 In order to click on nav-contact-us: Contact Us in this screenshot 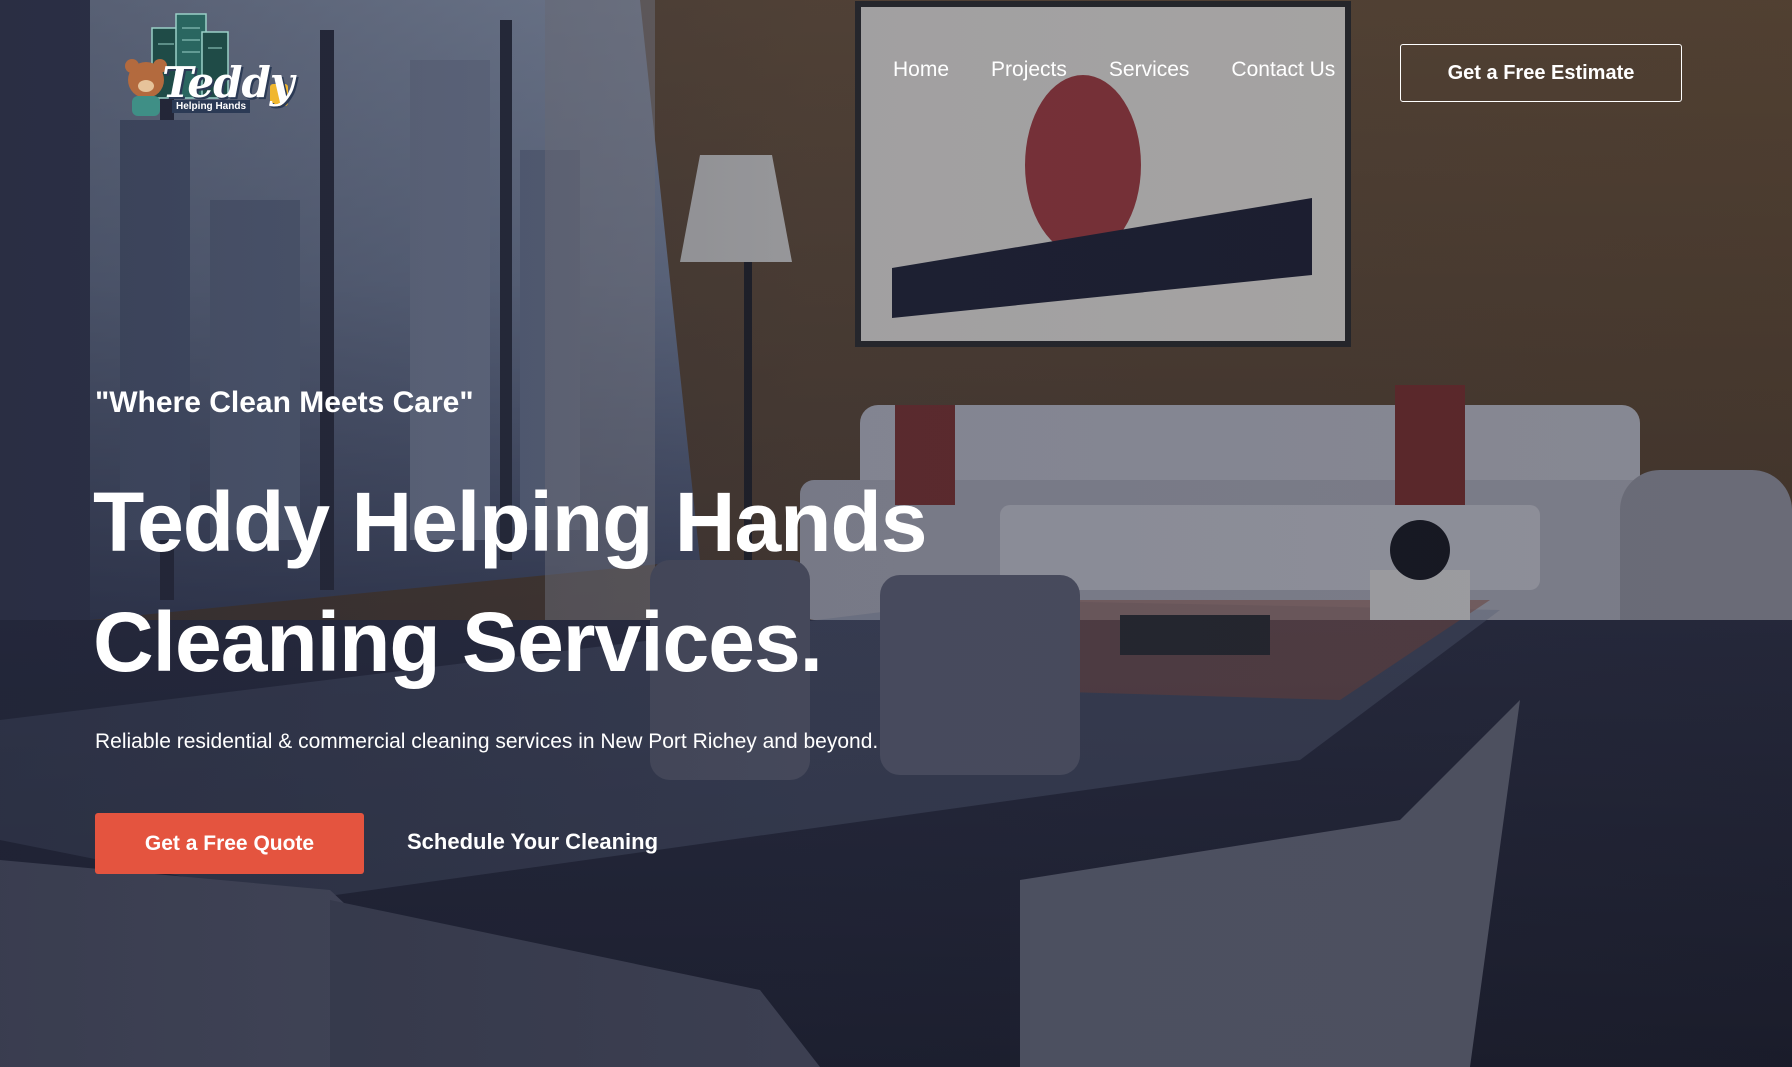, I will do `click(1283, 70)`.